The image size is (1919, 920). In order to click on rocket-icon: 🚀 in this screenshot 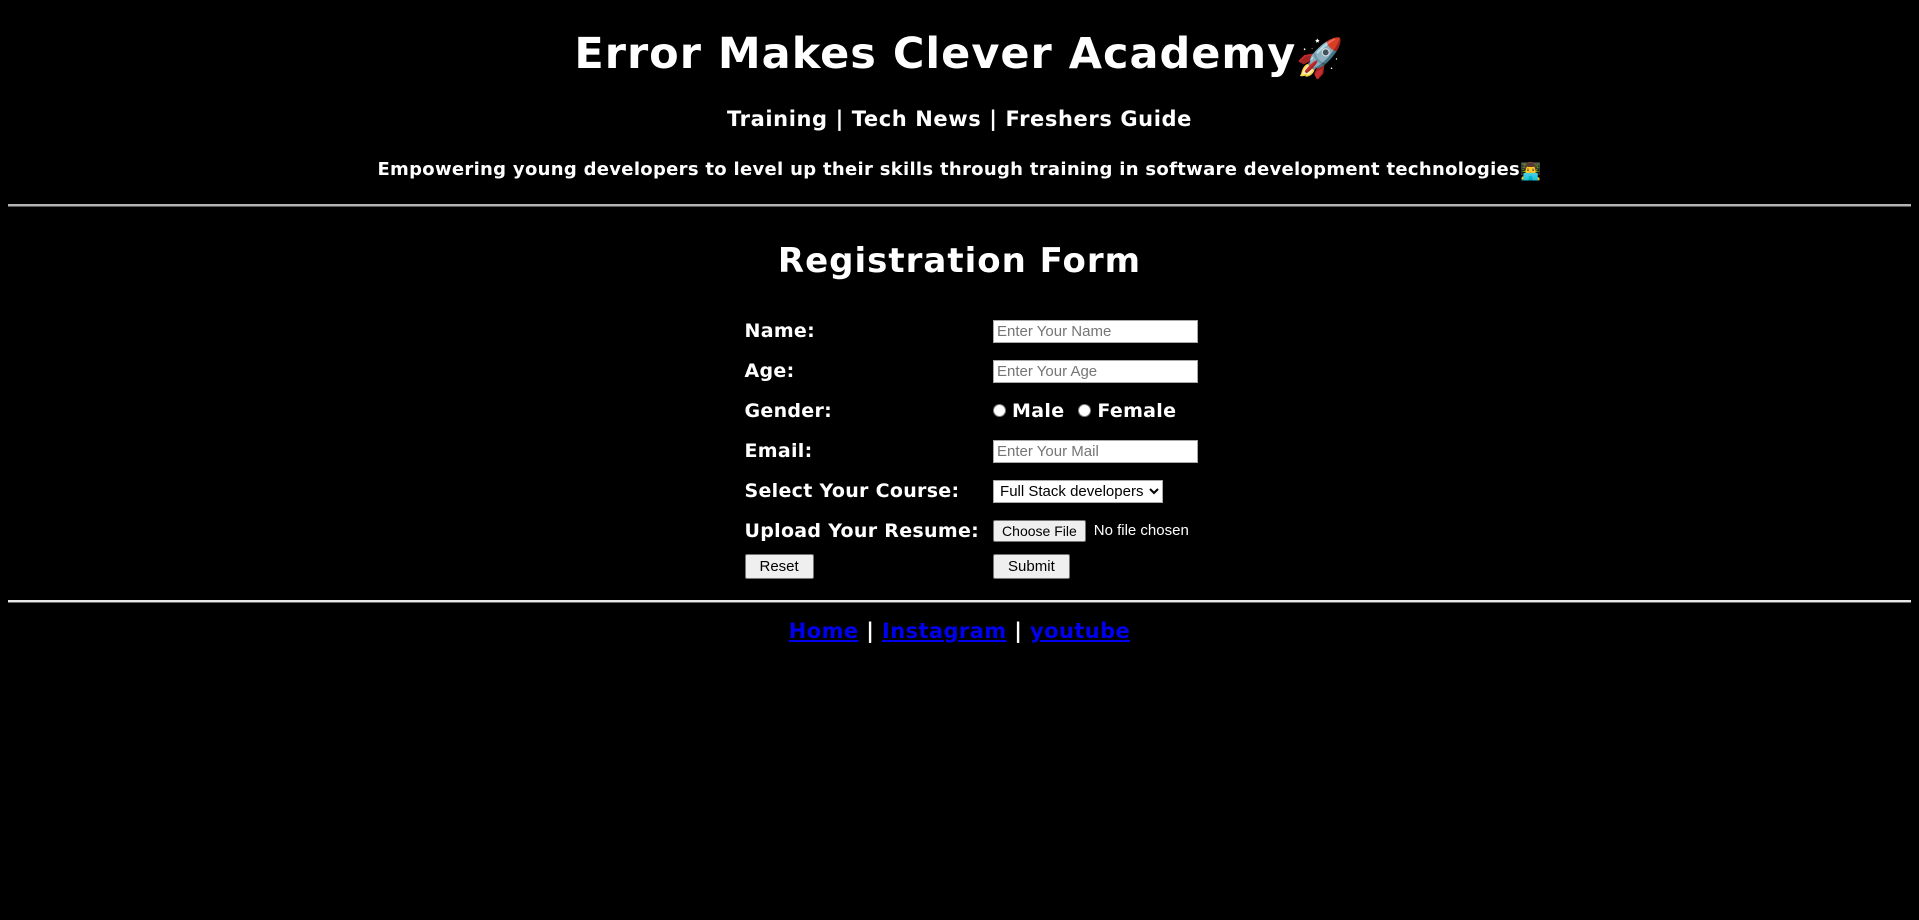, I will do `click(1320, 58)`.